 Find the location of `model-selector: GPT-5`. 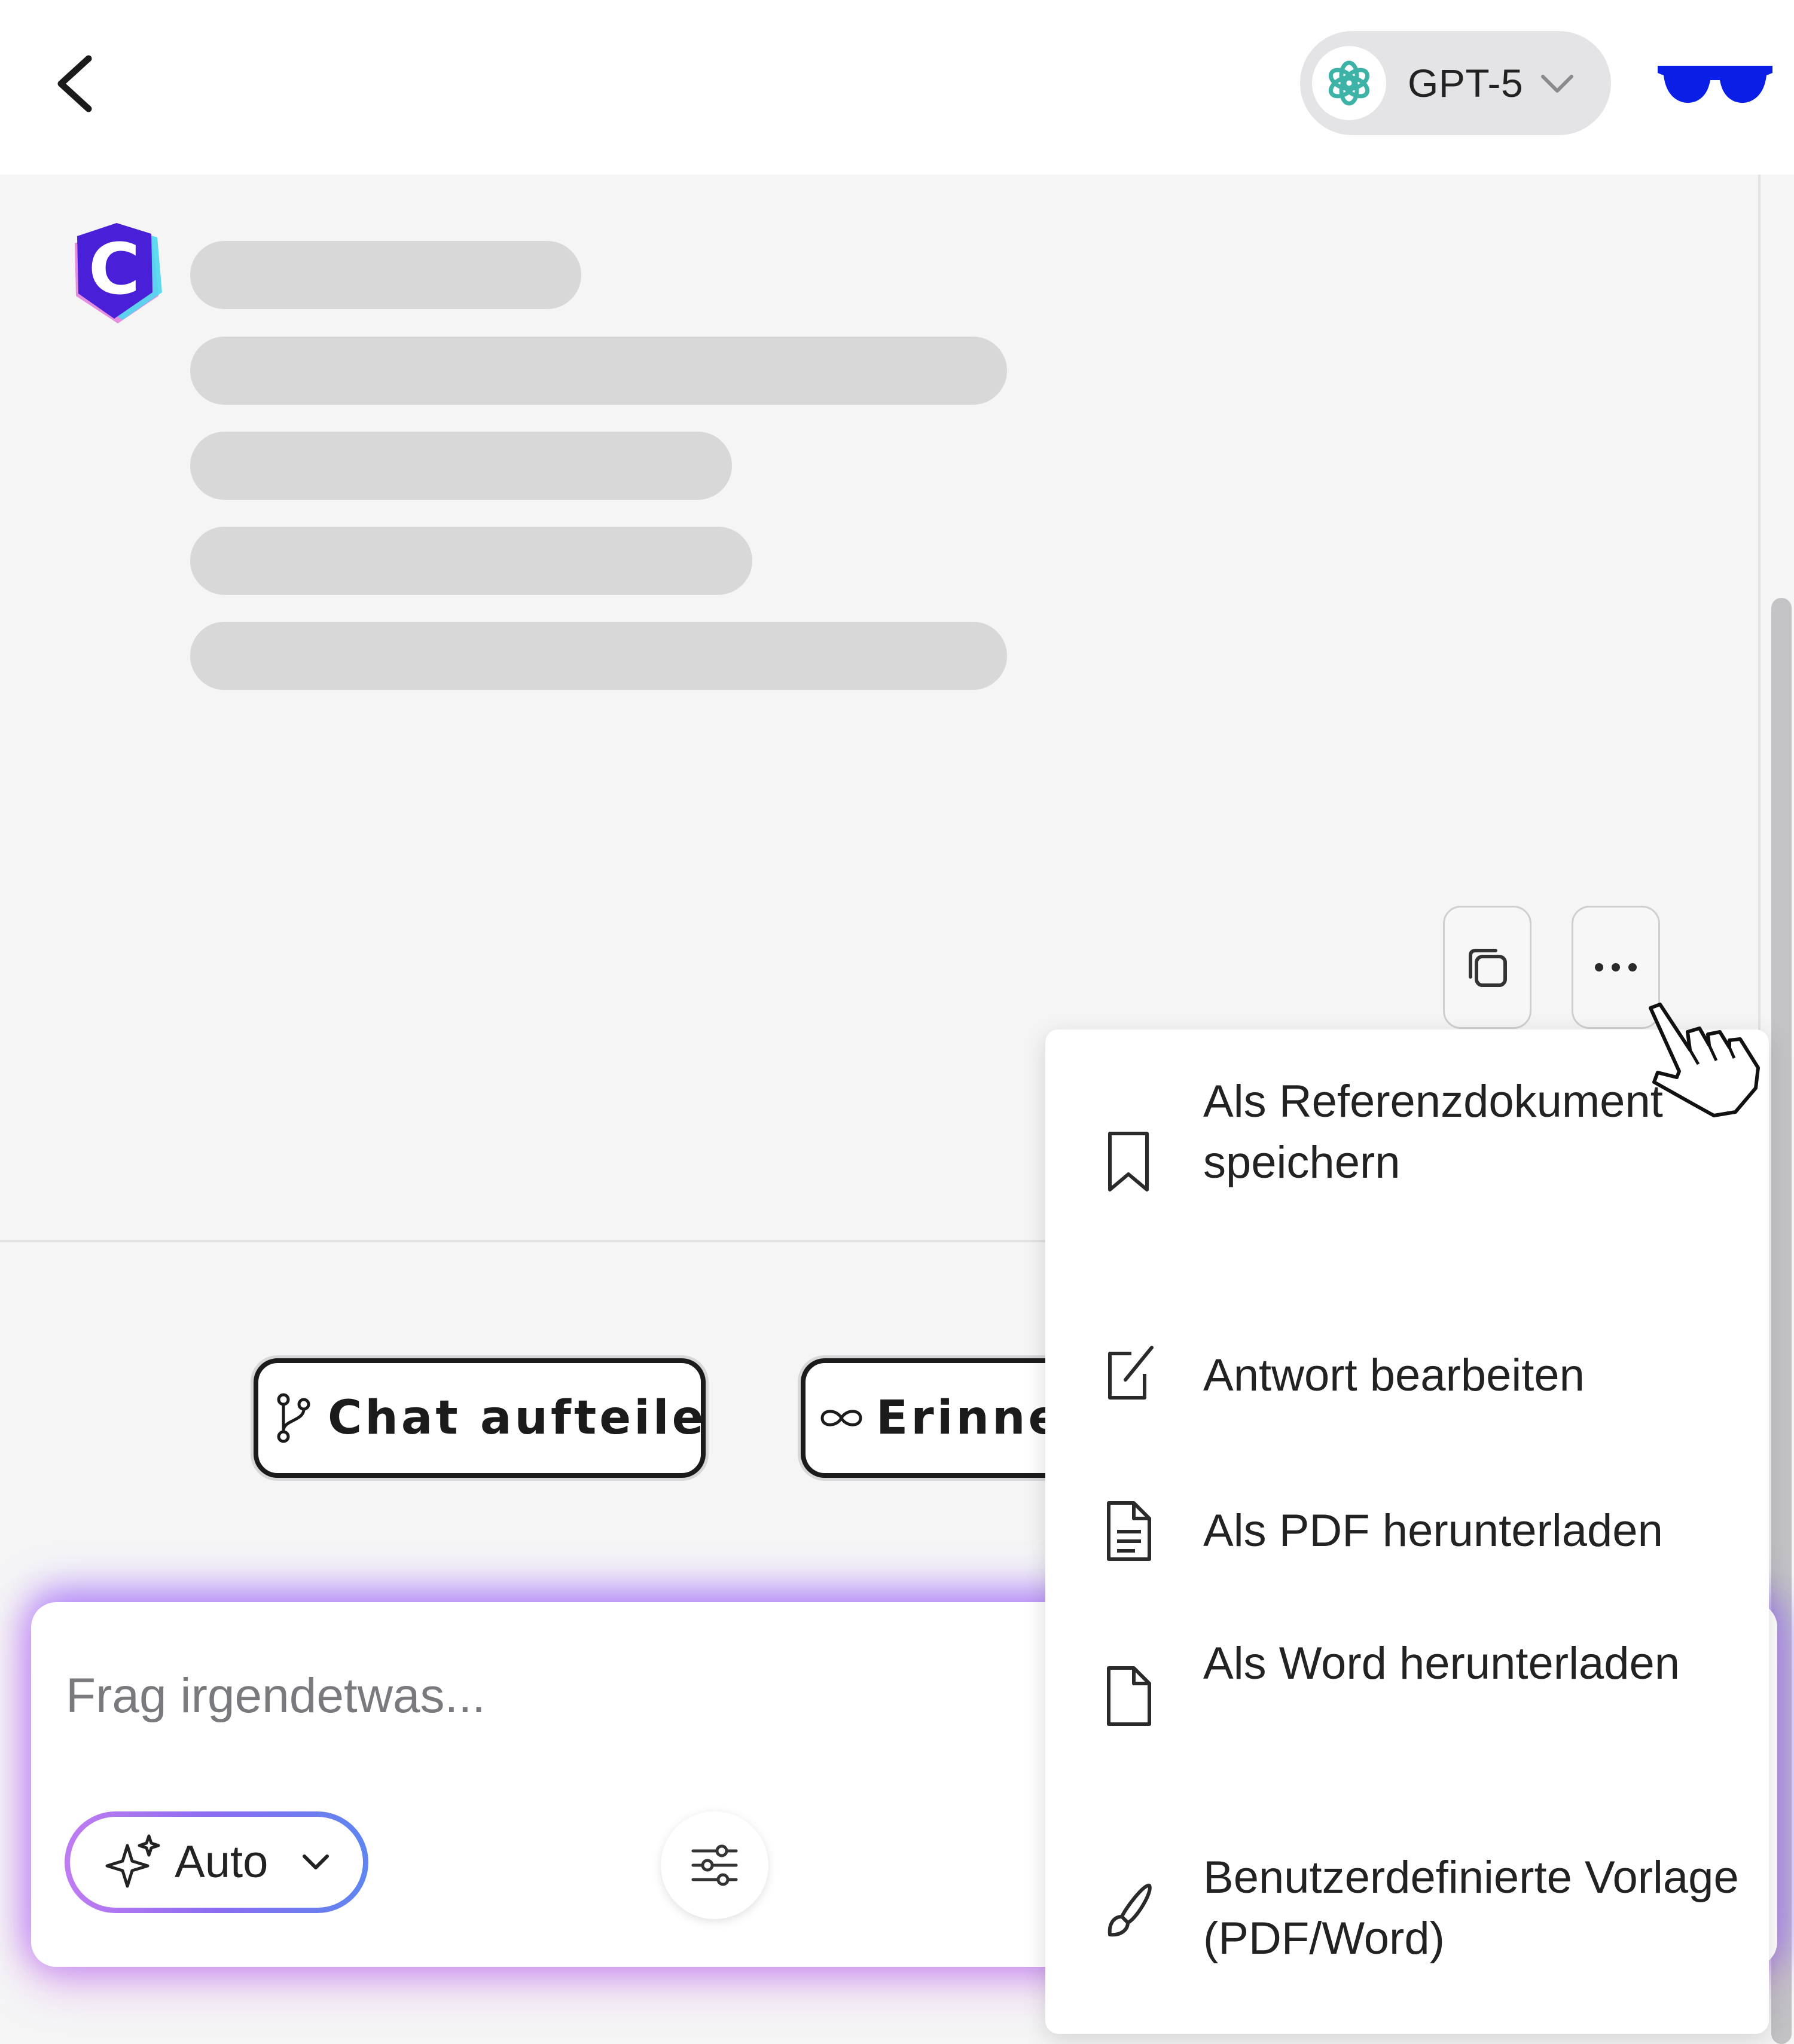

model-selector: GPT-5 is located at coordinates (1455, 83).